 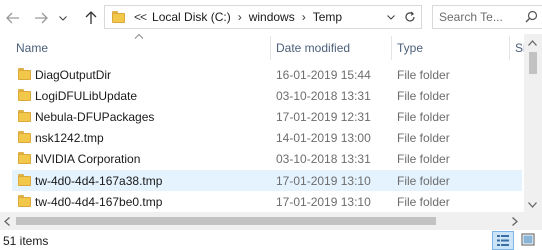 I want to click on file-date: 16-01-2019 15:44, so click(x=323, y=75).